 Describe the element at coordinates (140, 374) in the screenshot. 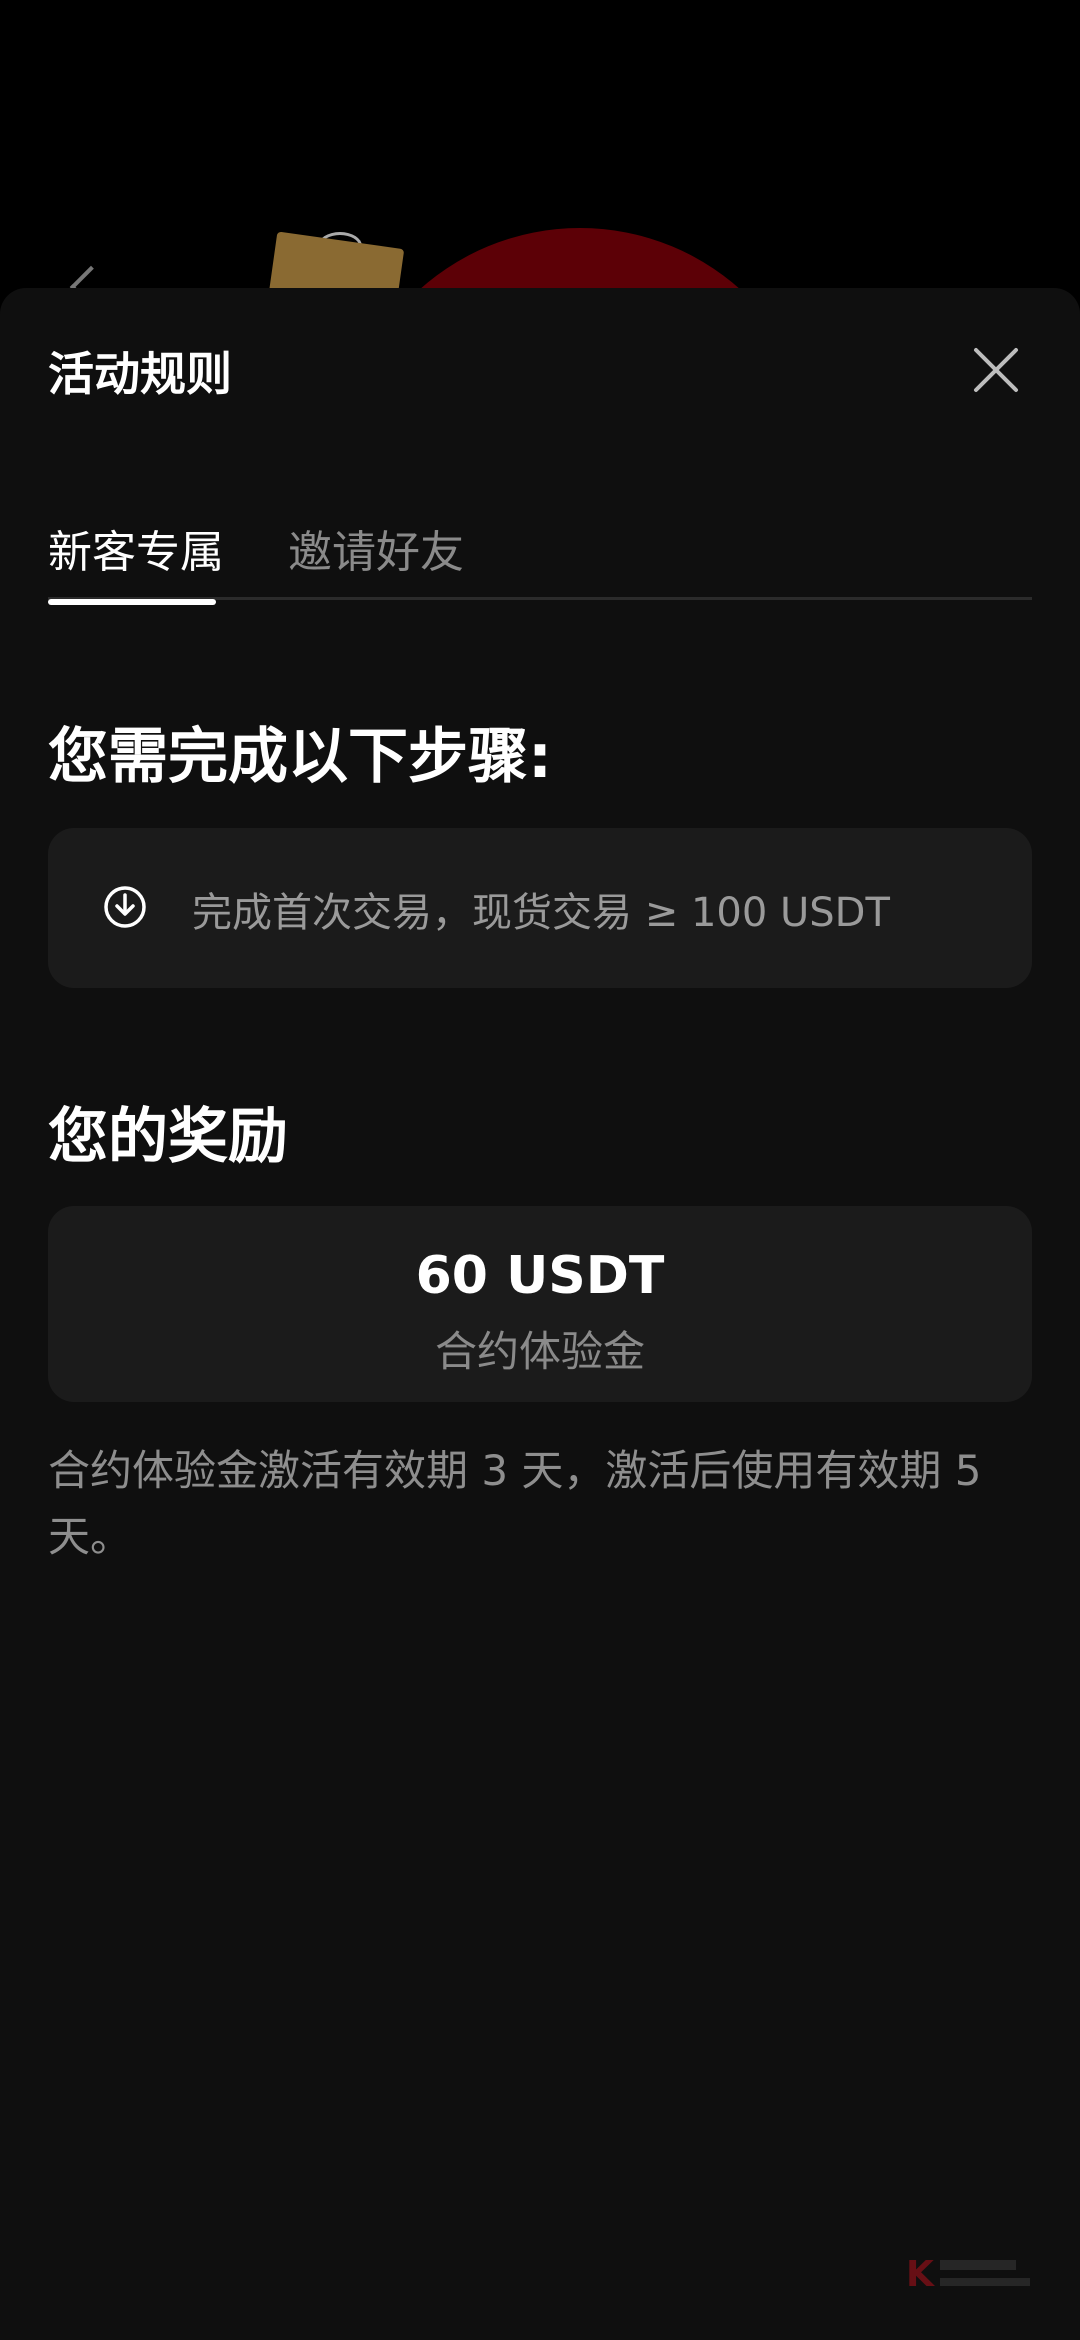

I see `sheet-title: 活动规则` at that location.